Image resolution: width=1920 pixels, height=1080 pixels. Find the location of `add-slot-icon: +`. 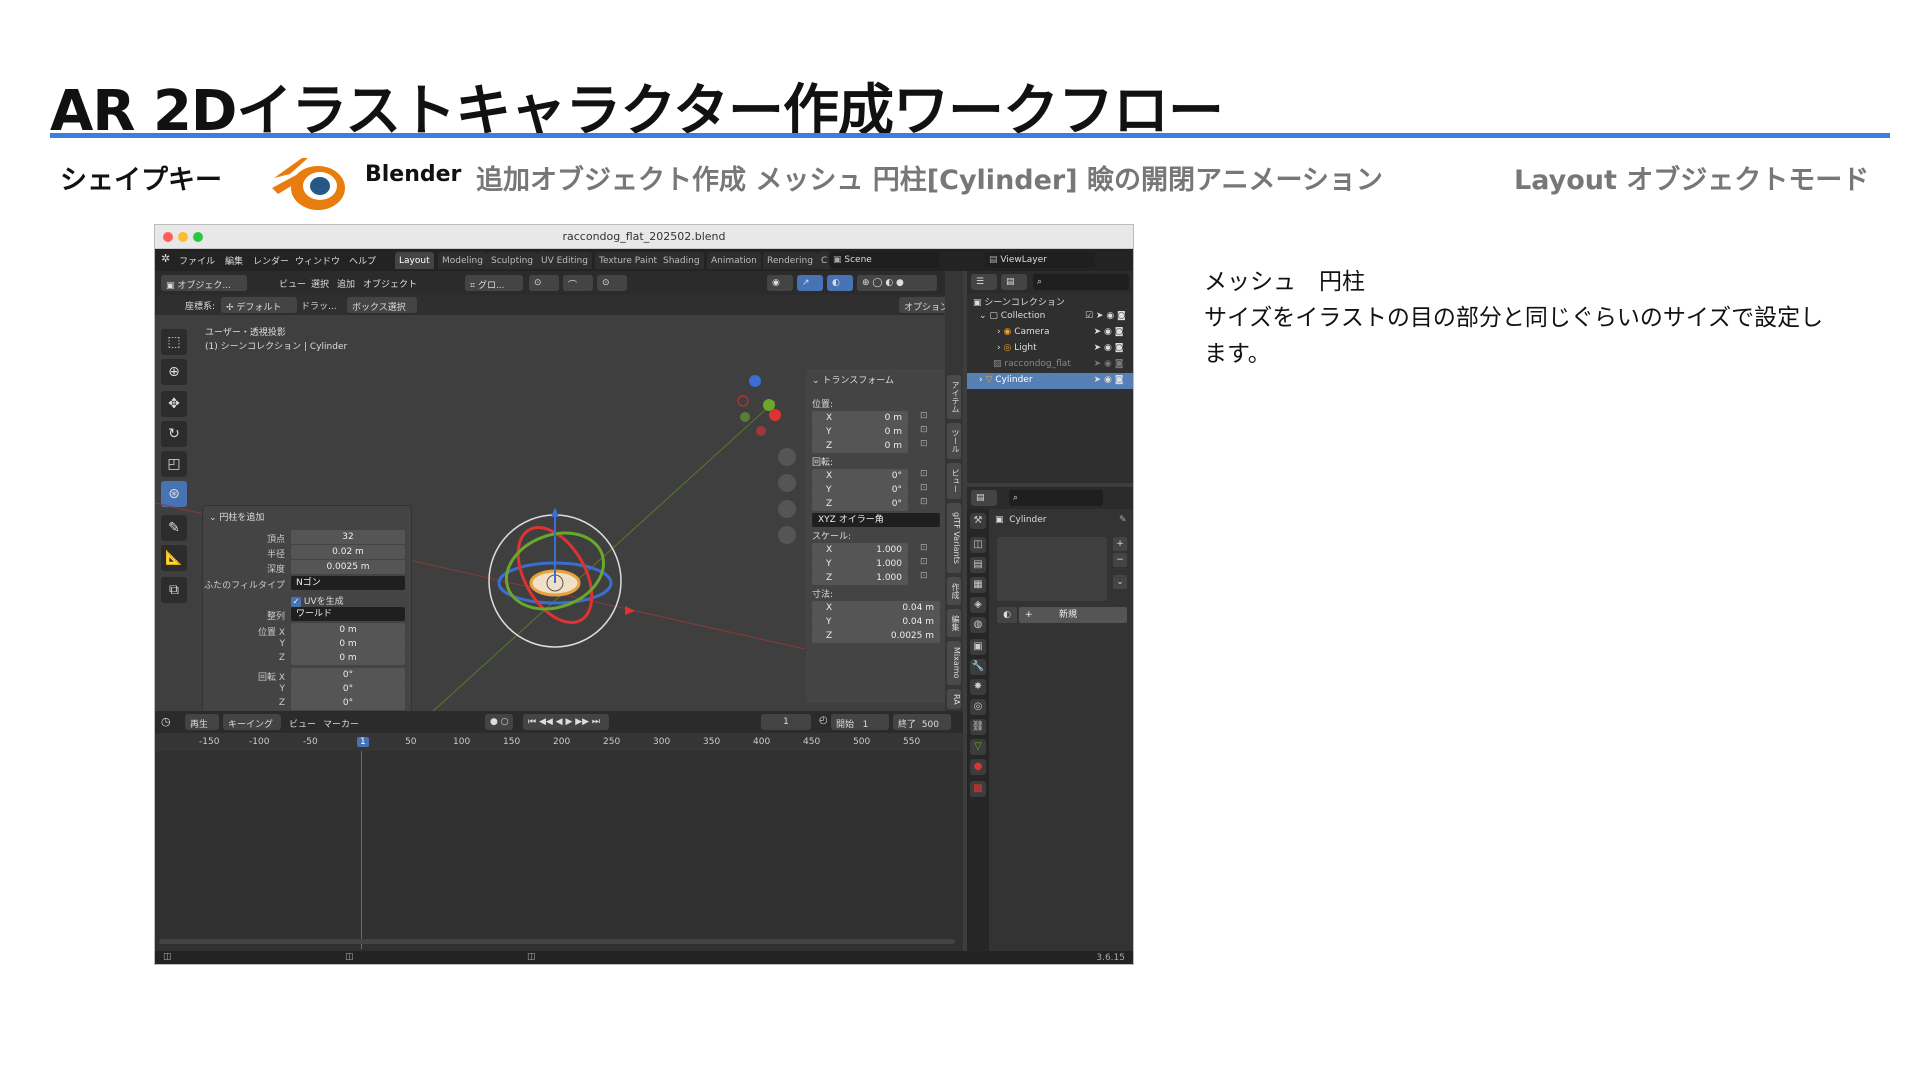

add-slot-icon: + is located at coordinates (1120, 544).